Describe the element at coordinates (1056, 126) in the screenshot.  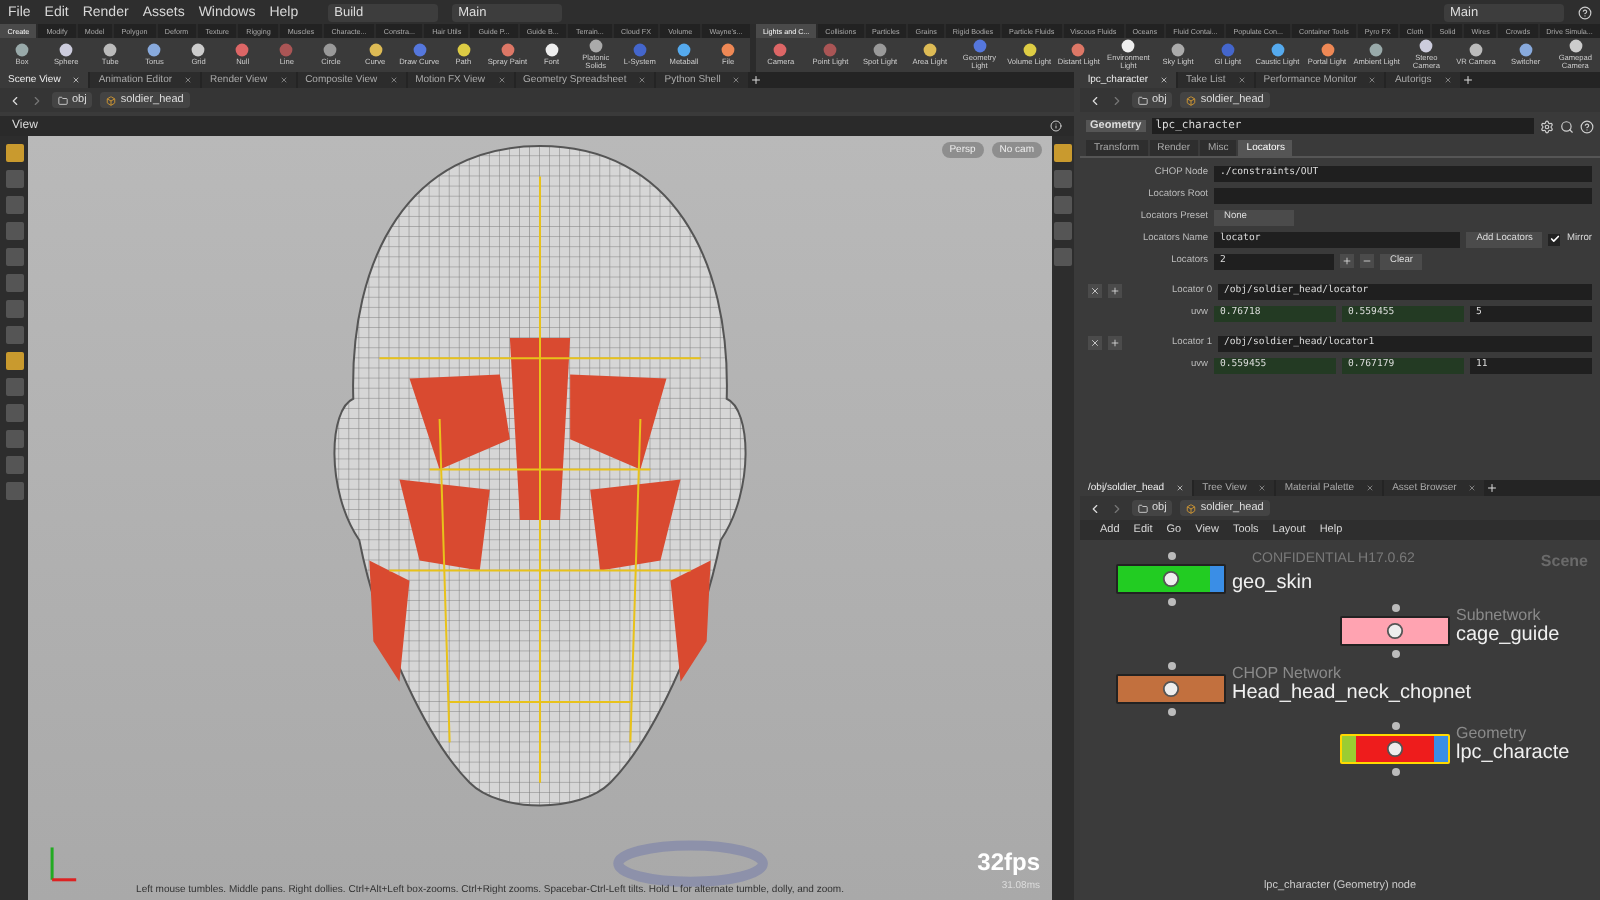
I see `info-icon` at that location.